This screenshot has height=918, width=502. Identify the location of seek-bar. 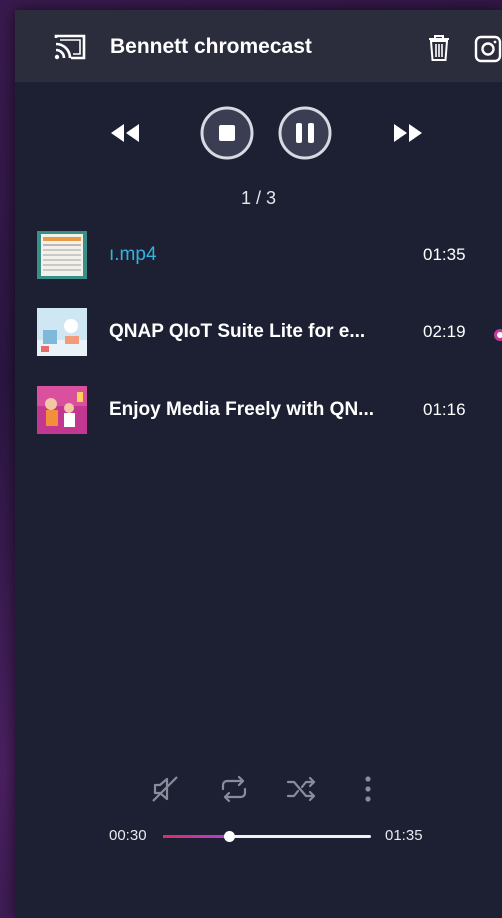
(267, 837).